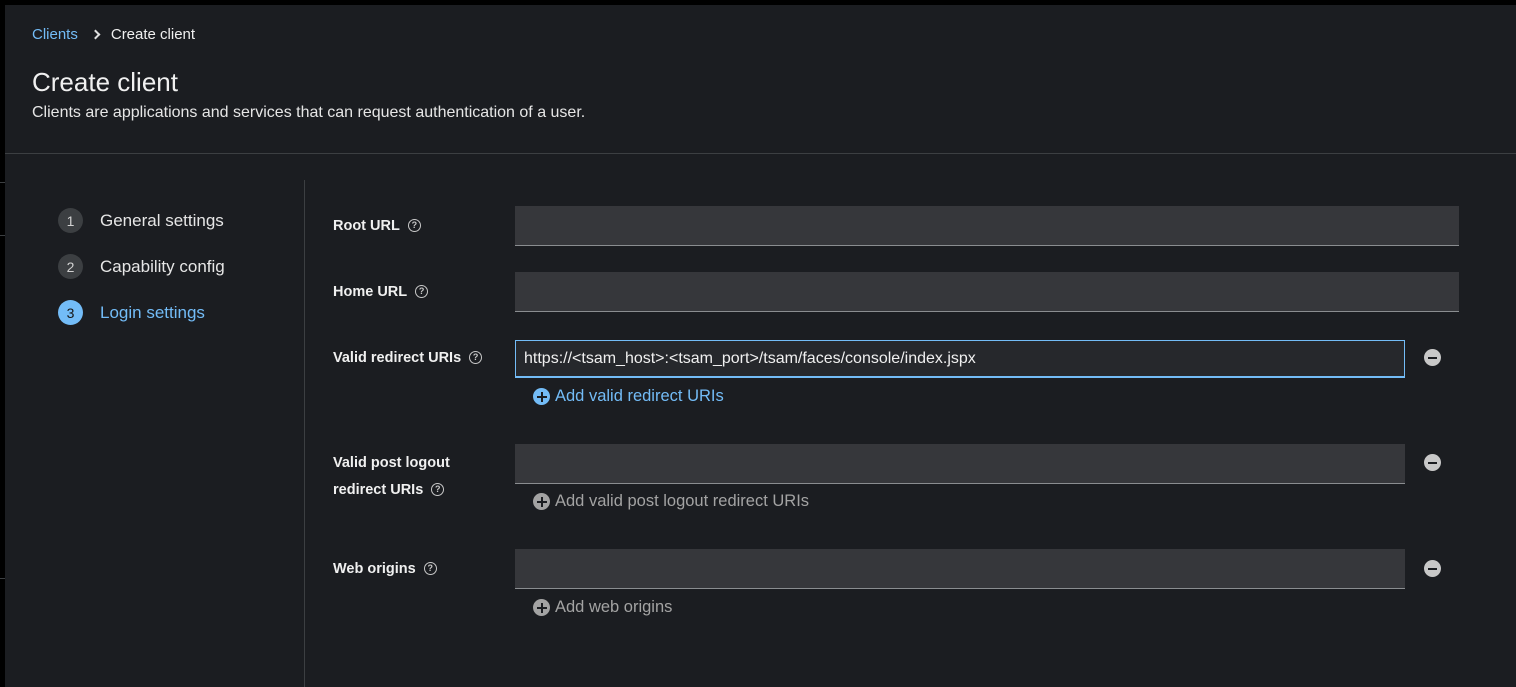 Image resolution: width=1516 pixels, height=687 pixels. What do you see at coordinates (639, 396) in the screenshot?
I see `add-label: Add valid redirect URIs` at bounding box center [639, 396].